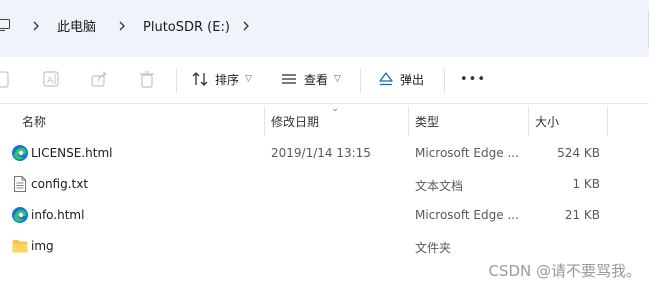  What do you see at coordinates (289, 79) in the screenshot?
I see `view-icon` at bounding box center [289, 79].